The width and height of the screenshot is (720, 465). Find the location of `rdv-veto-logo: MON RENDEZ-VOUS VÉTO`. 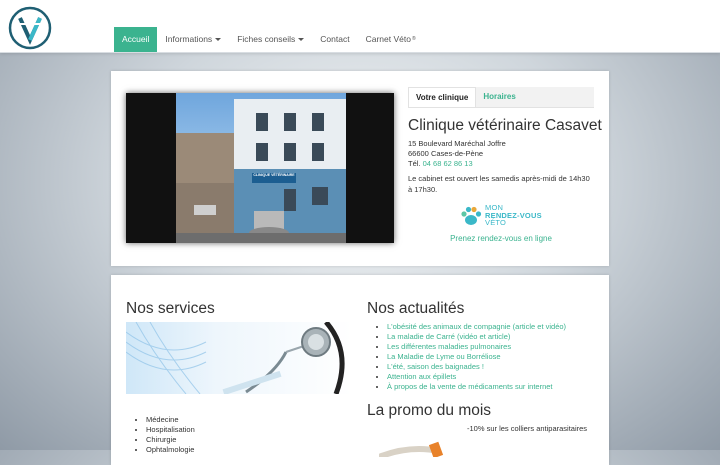

rdv-veto-logo: MON RENDEZ-VOUS VÉTO is located at coordinates (505, 216).